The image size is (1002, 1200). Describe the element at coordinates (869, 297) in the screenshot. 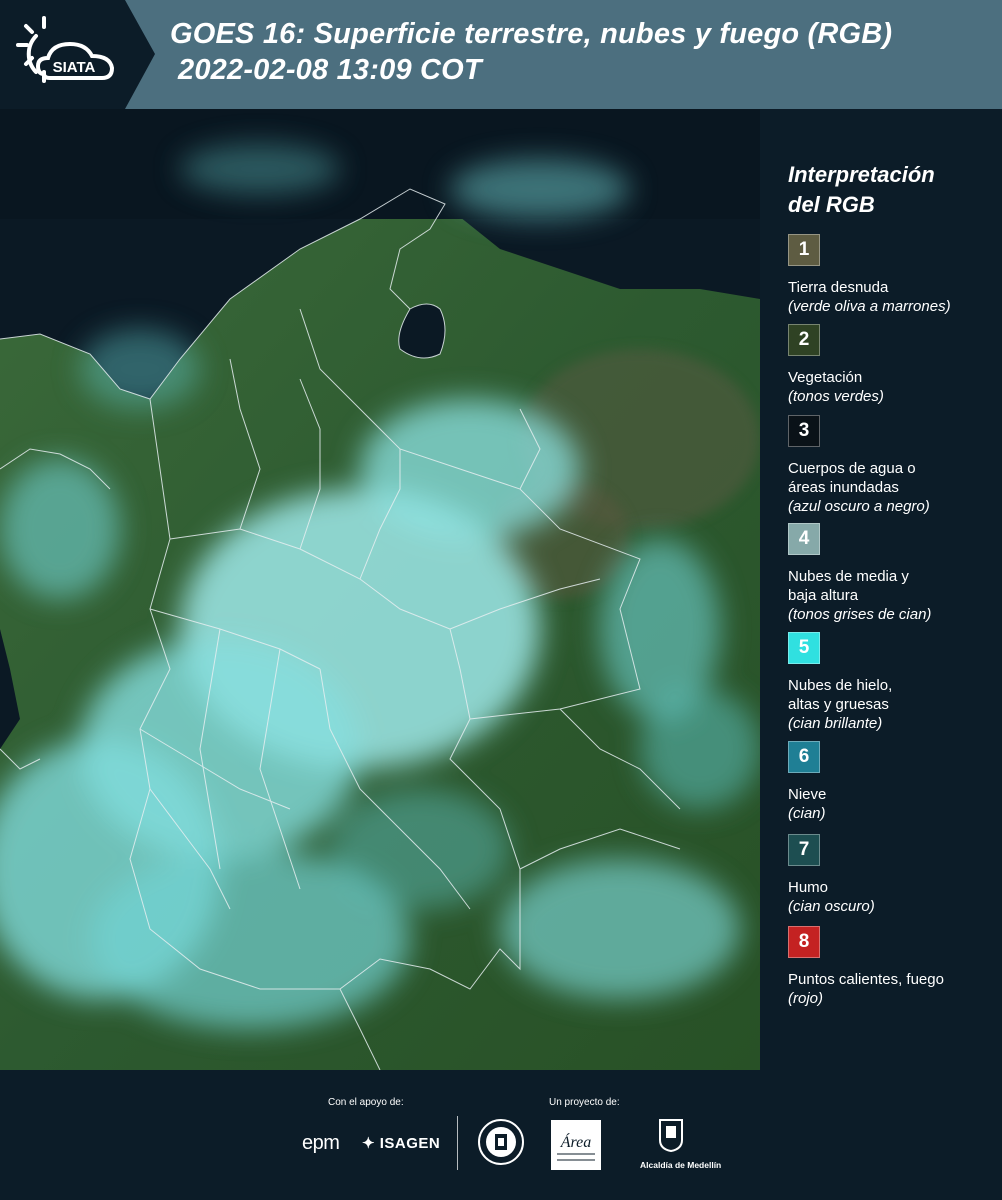

I see `legend-label: Tierra desnuda (verde oliva a marrones)` at that location.